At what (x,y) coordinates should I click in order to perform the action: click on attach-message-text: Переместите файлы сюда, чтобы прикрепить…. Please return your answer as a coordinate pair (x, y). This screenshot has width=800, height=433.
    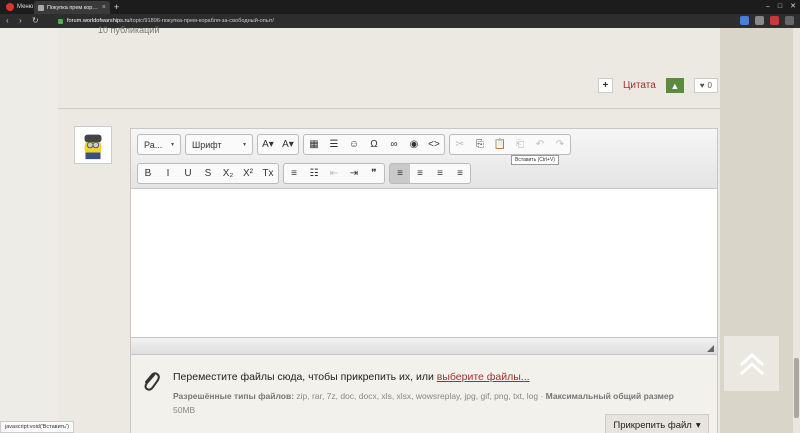
    Looking at the image, I should click on (305, 377).